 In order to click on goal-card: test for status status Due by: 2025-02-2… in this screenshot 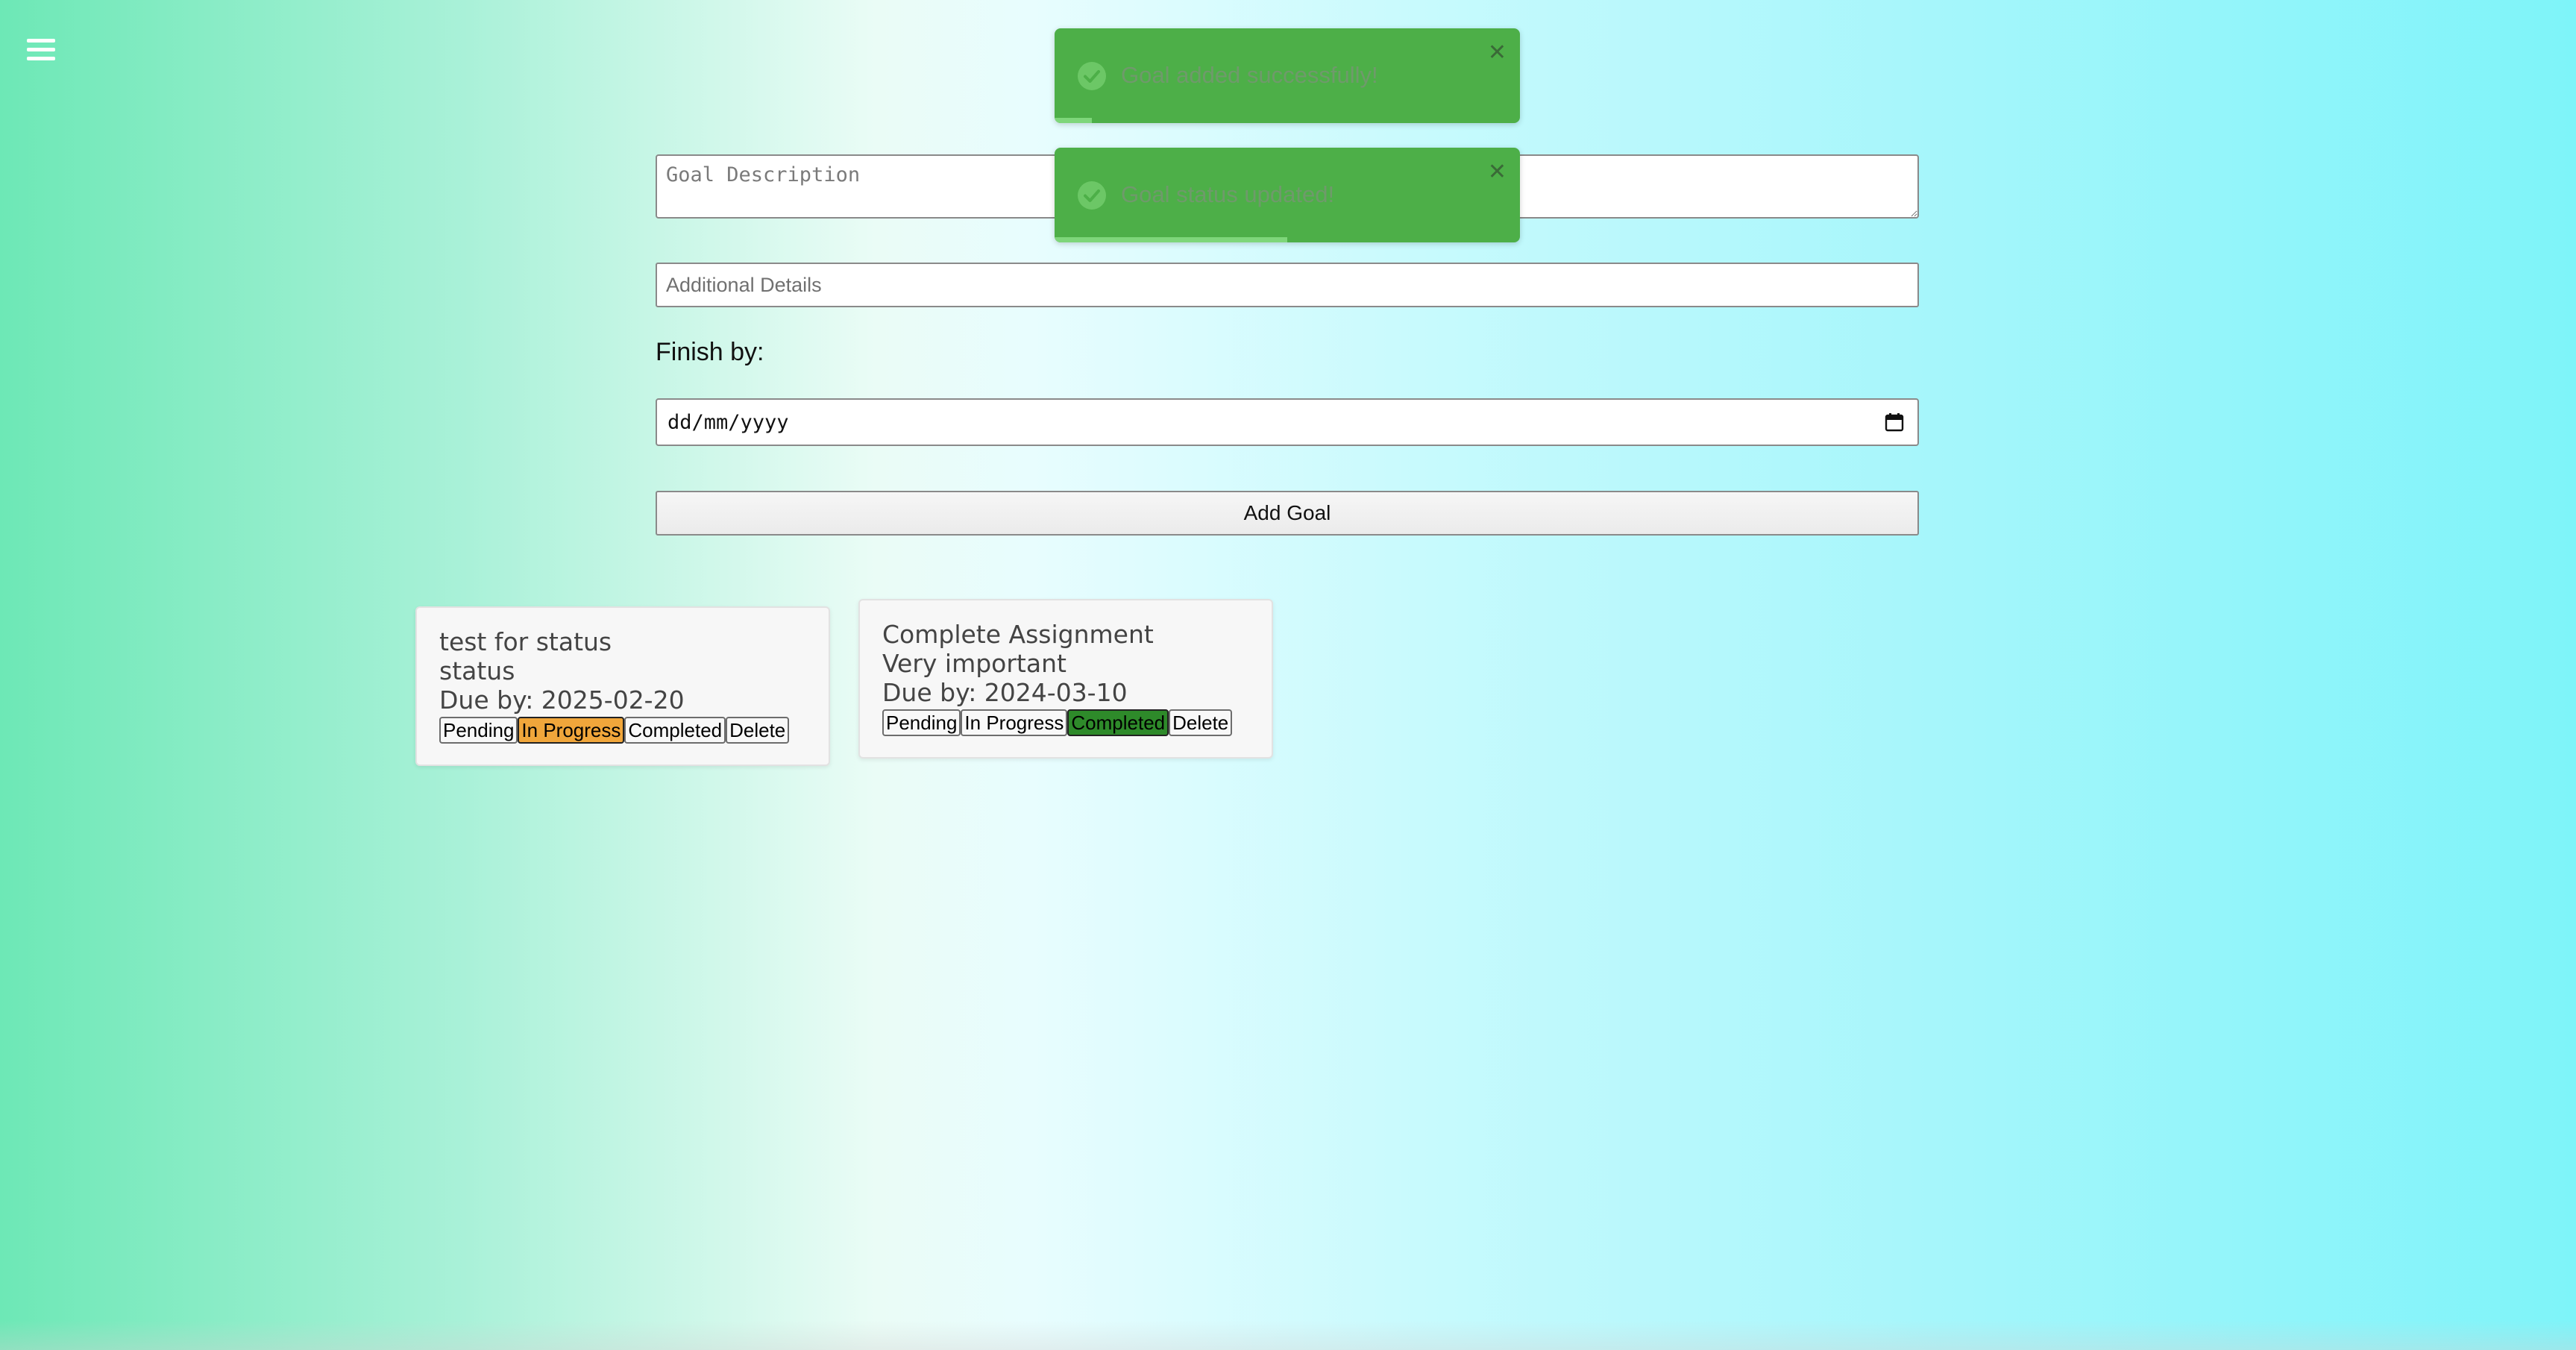, I will do `click(623, 686)`.